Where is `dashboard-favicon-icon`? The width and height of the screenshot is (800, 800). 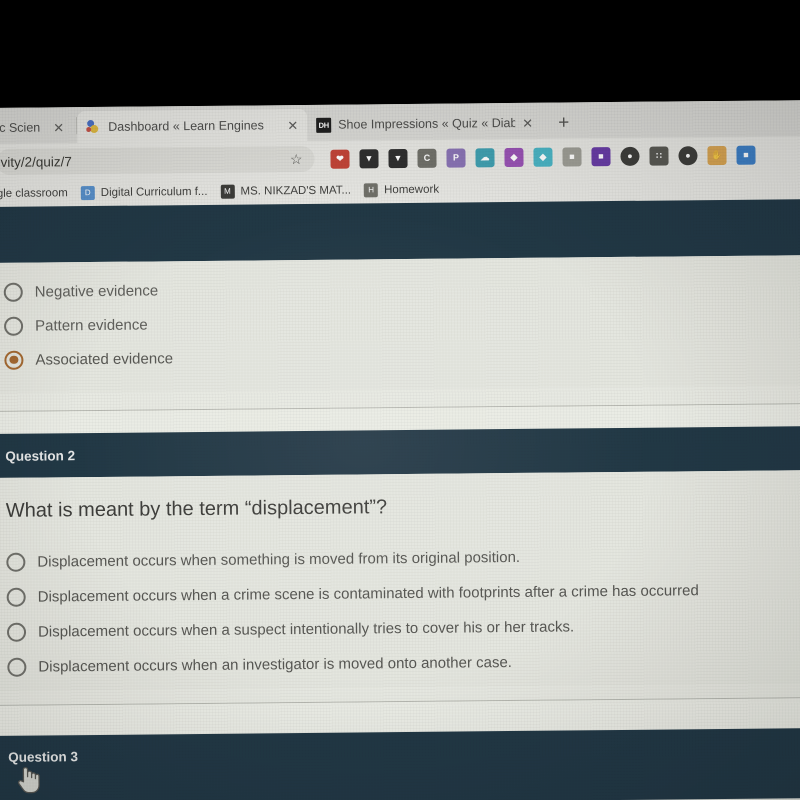 dashboard-favicon-icon is located at coordinates (93, 126).